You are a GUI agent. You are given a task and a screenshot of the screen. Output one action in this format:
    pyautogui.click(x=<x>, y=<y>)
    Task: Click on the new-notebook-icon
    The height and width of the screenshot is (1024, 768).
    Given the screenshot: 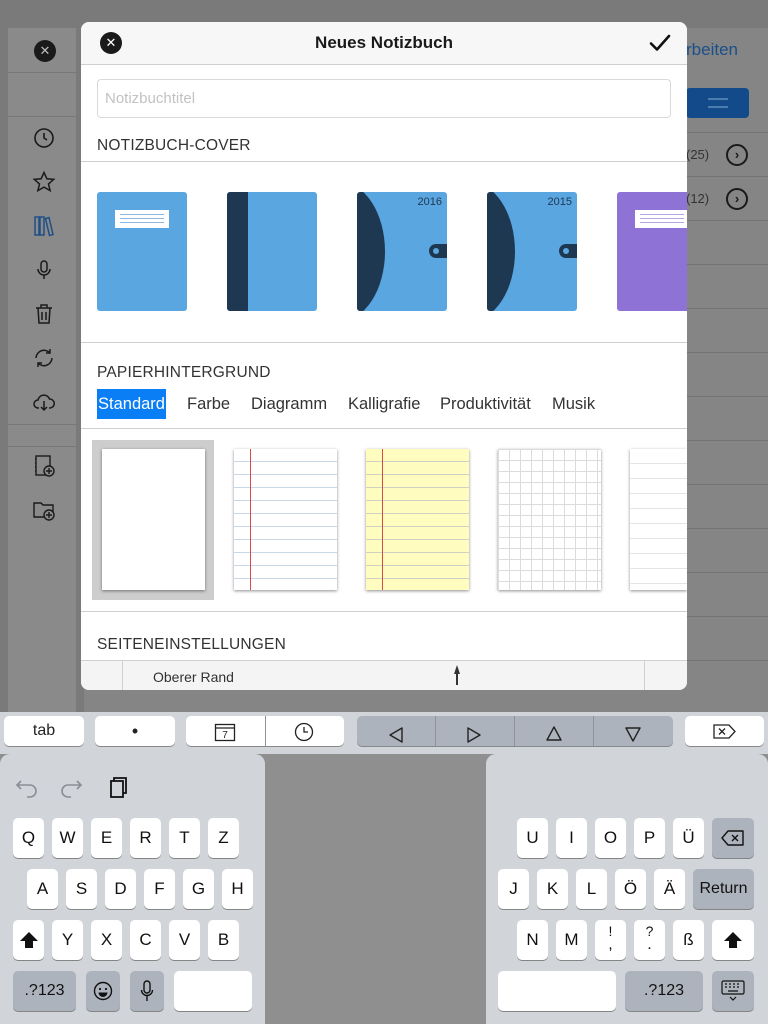 What is the action you would take?
    pyautogui.click(x=44, y=466)
    